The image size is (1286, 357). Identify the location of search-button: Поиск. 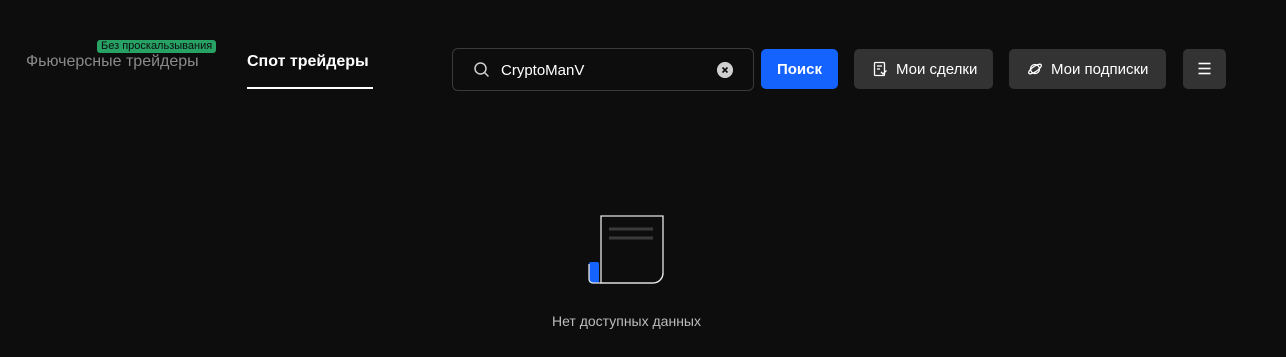
(799, 69).